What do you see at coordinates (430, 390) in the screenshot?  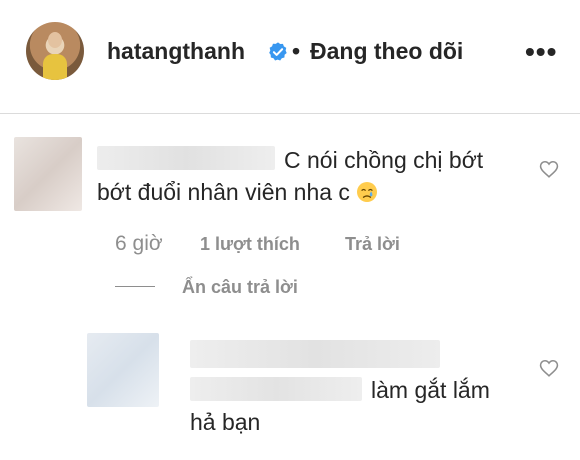 I see `reply-text-line: làm gắt lắm` at bounding box center [430, 390].